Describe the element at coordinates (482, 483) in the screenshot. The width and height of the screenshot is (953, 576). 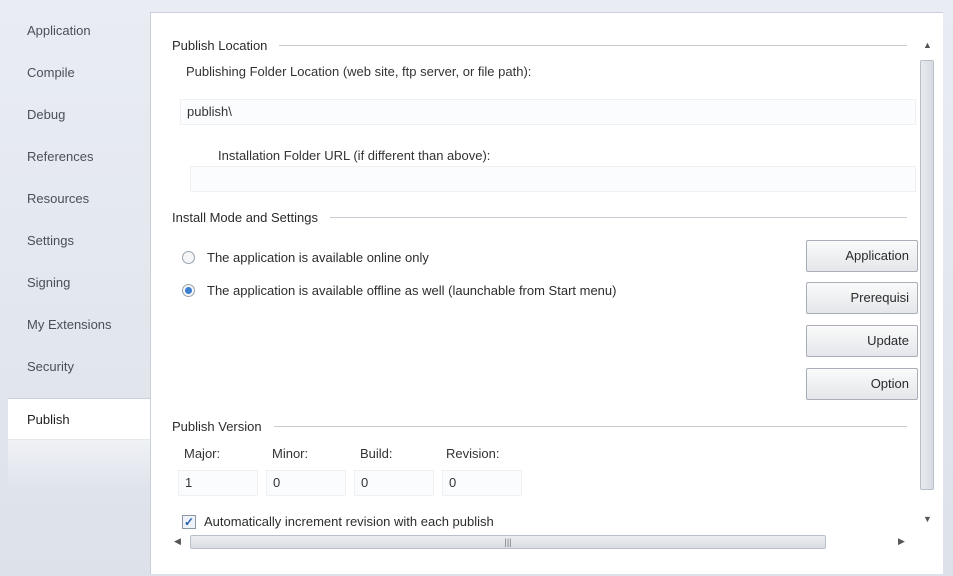
I see `revision-input: 0` at that location.